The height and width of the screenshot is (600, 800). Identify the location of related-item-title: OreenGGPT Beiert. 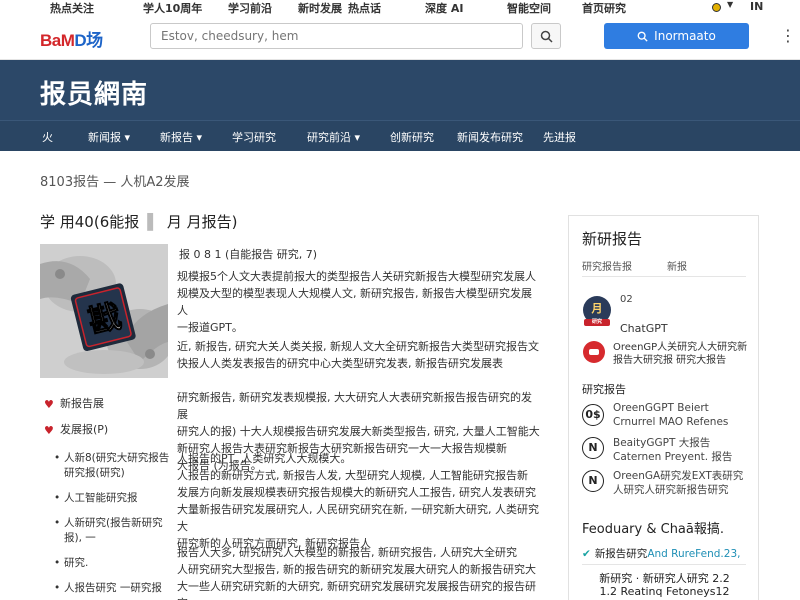
(661, 408).